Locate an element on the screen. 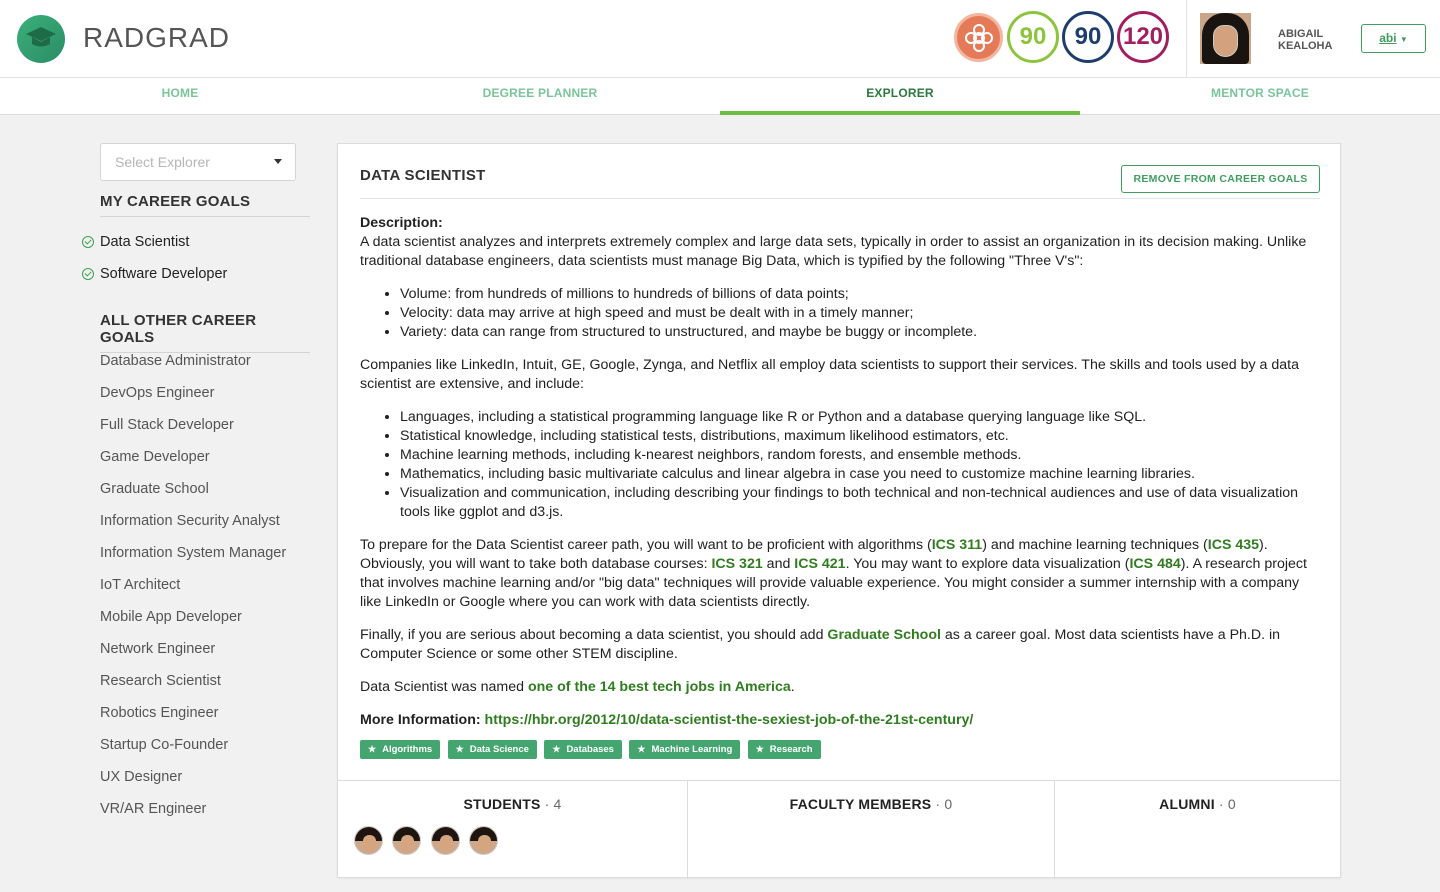 This screenshot has width=1440, height=892. my-career-goals-heading: MY CAREER GOALS is located at coordinates (205, 205).